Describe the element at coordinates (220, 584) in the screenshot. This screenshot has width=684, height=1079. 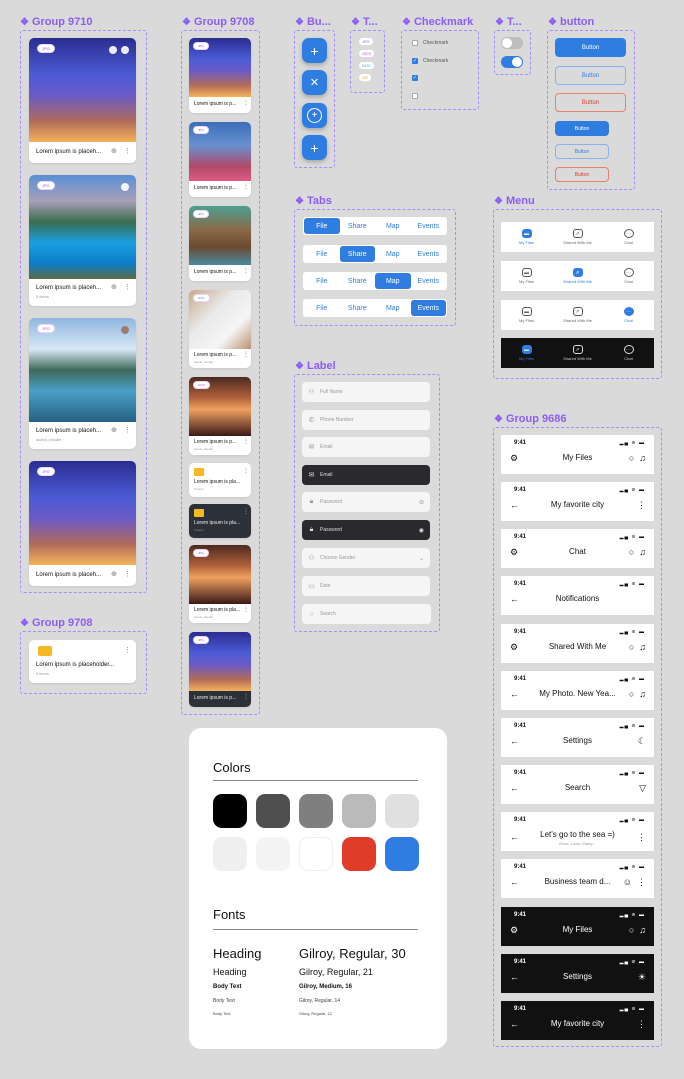
I see `file-card: JPG Lorem ipsum is pla... avana_baoder ⋮` at that location.